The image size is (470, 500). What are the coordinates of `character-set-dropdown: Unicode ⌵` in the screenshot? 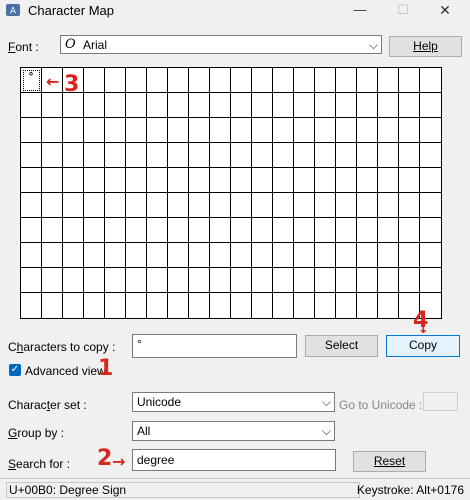 It's located at (233, 402).